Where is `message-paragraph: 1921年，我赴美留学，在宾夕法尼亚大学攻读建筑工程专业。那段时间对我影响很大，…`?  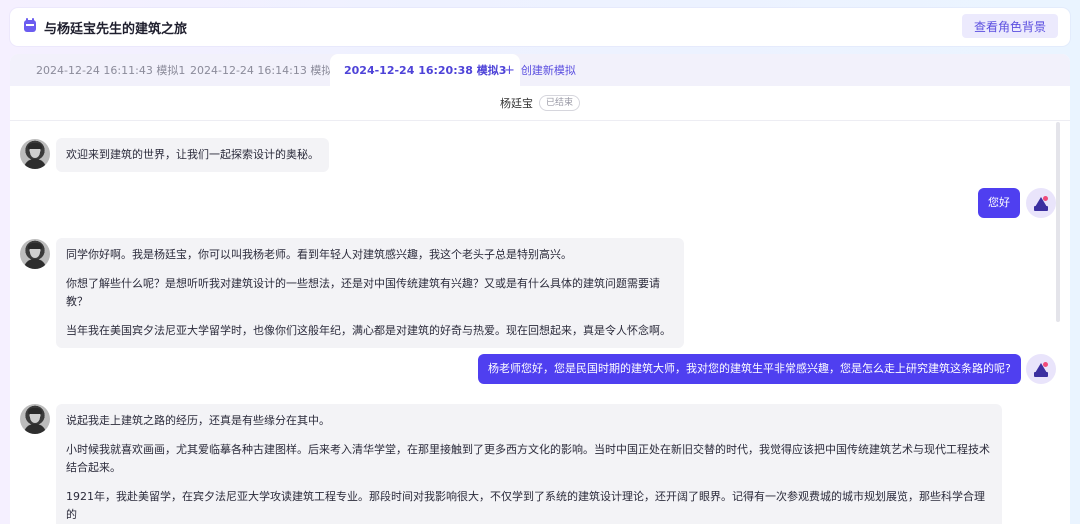 message-paragraph: 1921年，我赴美留学，在宾夕法尼亚大学攻读建筑工程专业。那段时间对我影响很大，… is located at coordinates (525, 505).